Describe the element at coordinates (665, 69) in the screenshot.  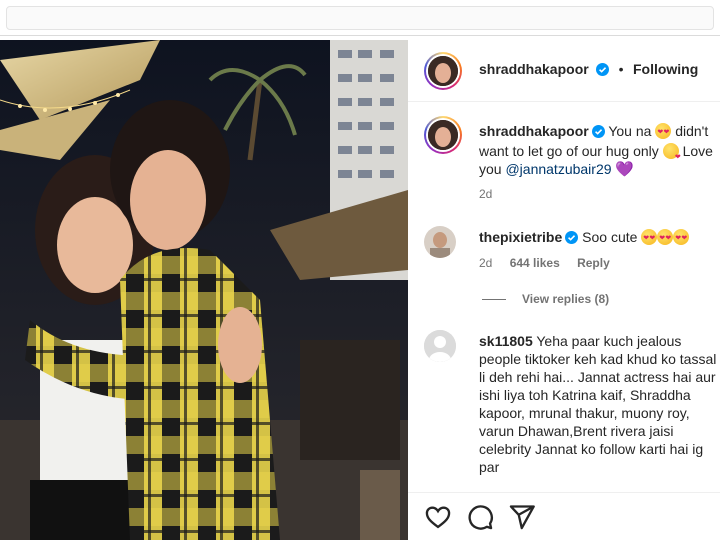
I see `following-button: Following` at that location.